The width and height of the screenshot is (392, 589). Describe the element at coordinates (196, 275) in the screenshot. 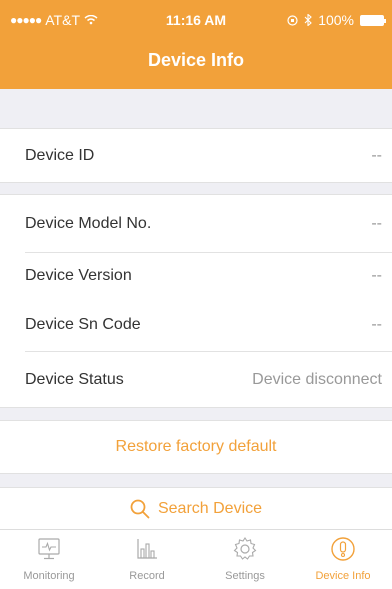

I see `row-device-version: Device Version --` at that location.